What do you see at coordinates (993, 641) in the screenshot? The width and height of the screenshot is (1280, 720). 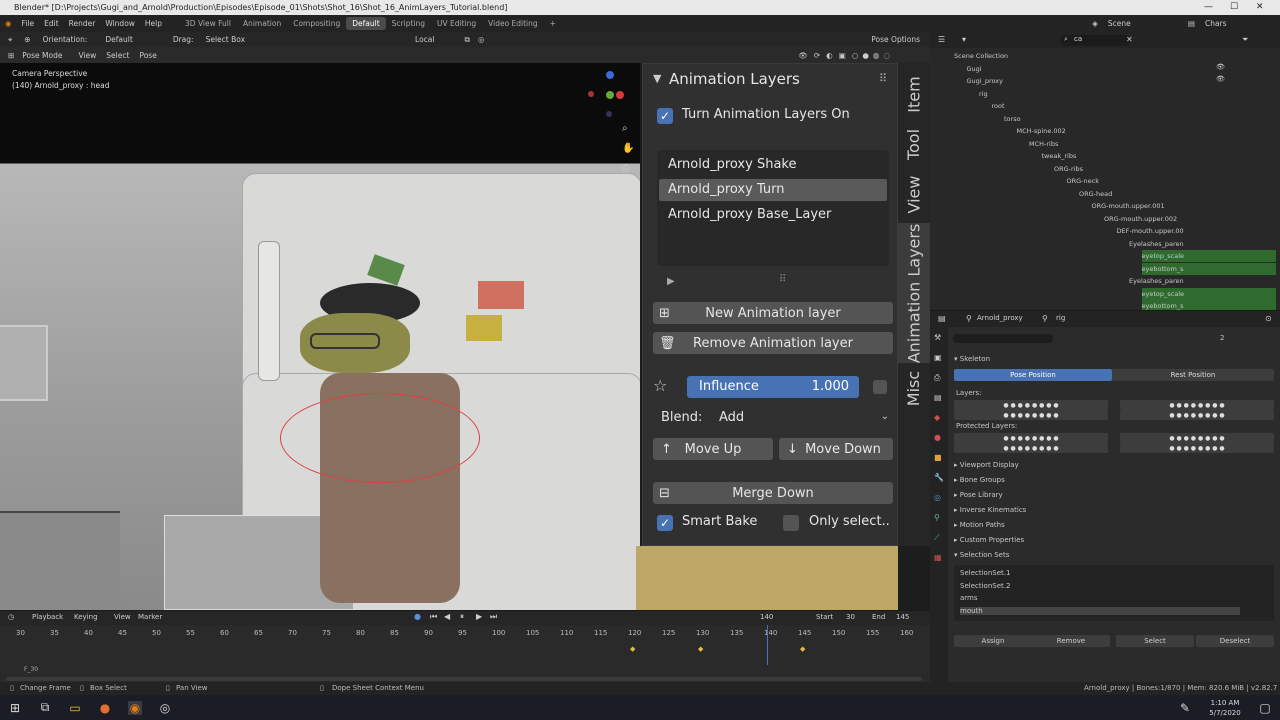 I see `assign-button: Assign` at bounding box center [993, 641].